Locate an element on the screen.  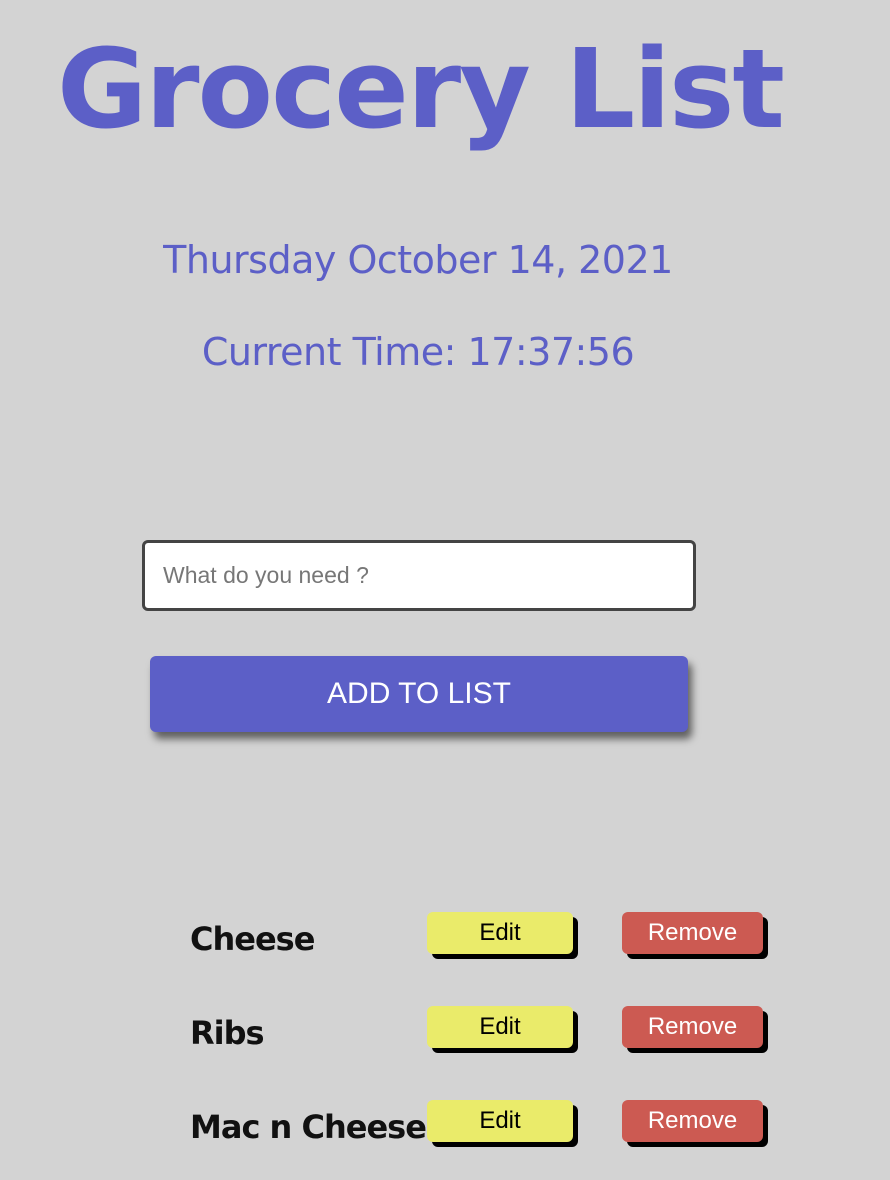
list-item: Cheese Edit Remove is located at coordinates (445, 942).